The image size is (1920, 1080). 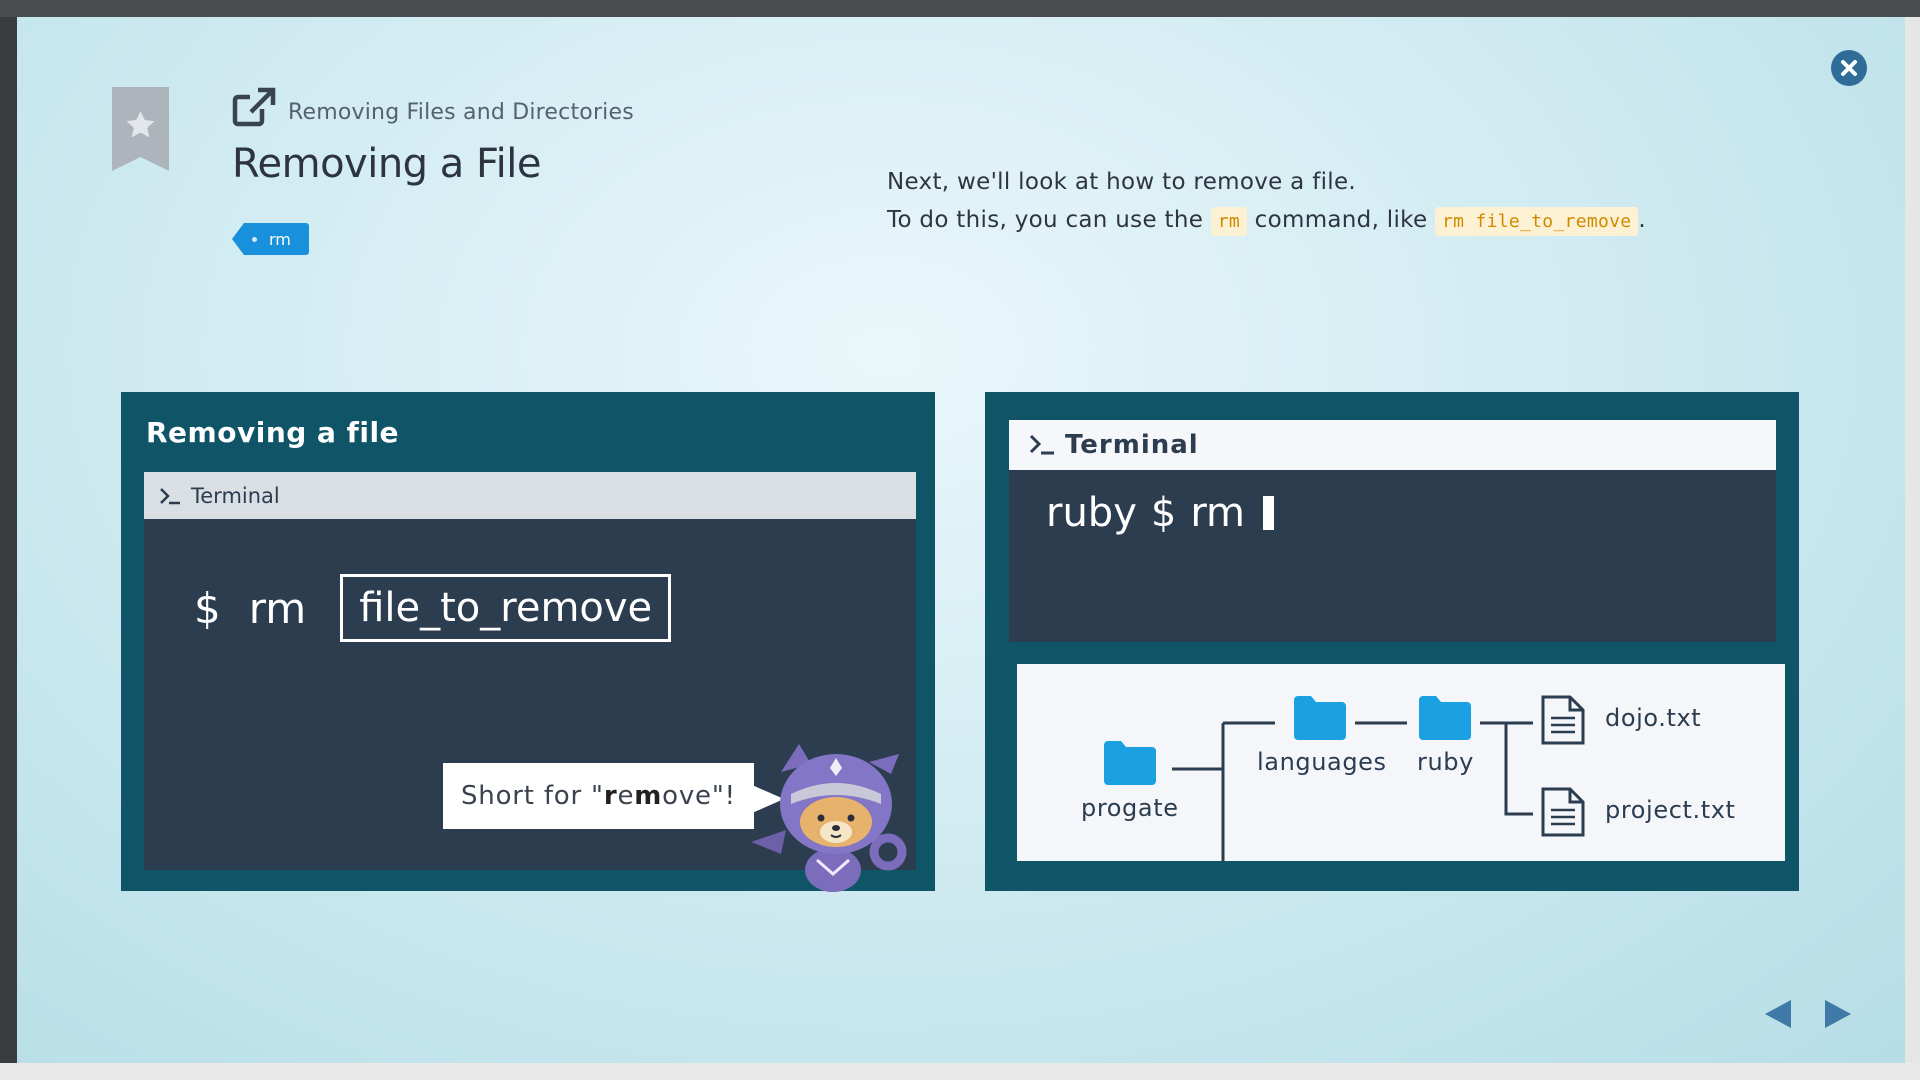 I want to click on external-link-icon, so click(x=254, y=107).